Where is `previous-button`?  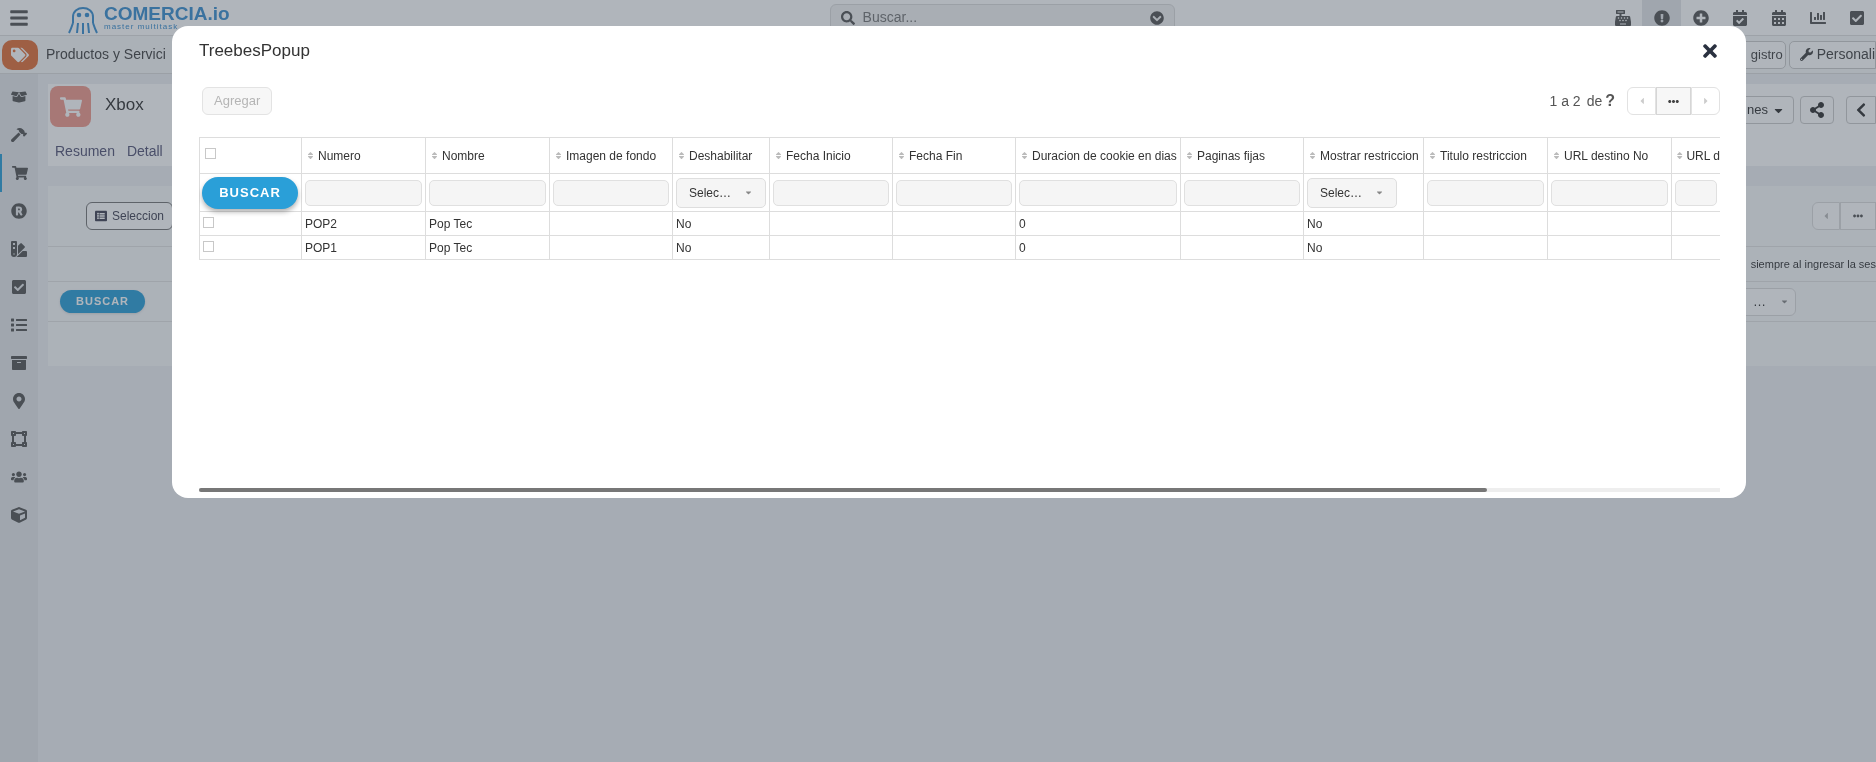 previous-button is located at coordinates (1861, 110).